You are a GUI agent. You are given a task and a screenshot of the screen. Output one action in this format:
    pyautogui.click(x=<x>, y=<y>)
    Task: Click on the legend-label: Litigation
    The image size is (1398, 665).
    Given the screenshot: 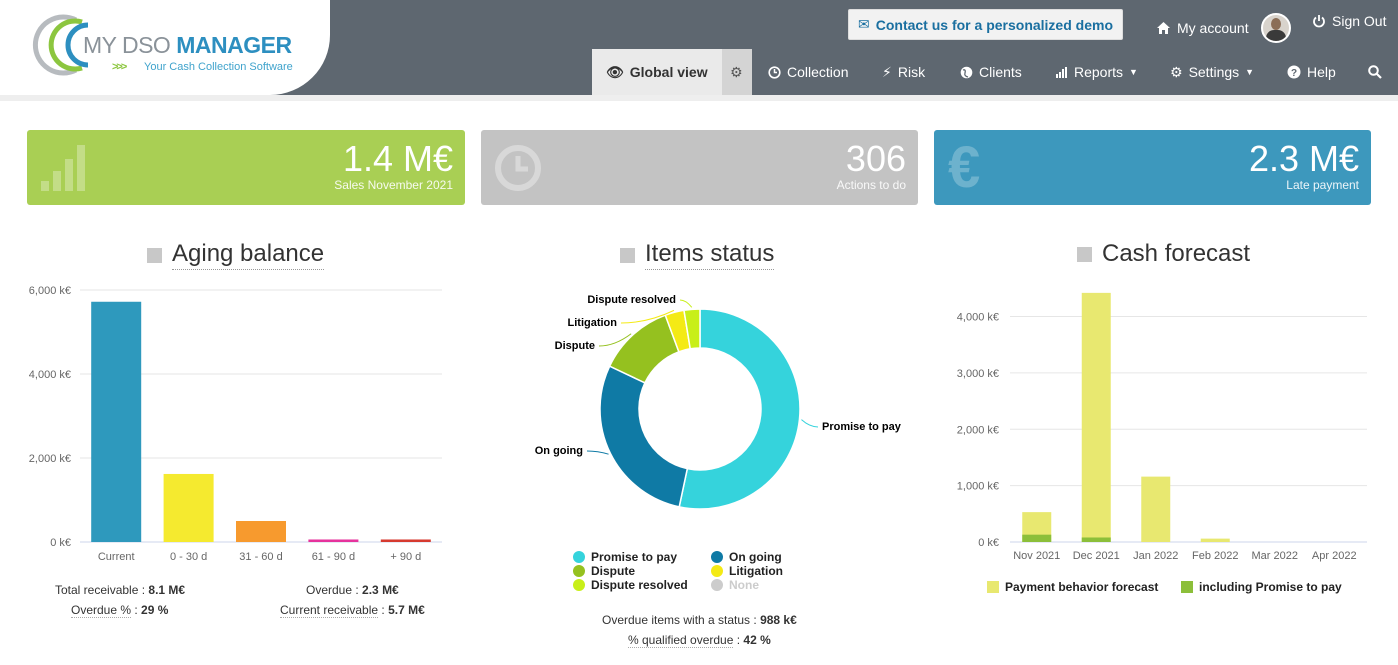 What is the action you would take?
    pyautogui.click(x=756, y=571)
    